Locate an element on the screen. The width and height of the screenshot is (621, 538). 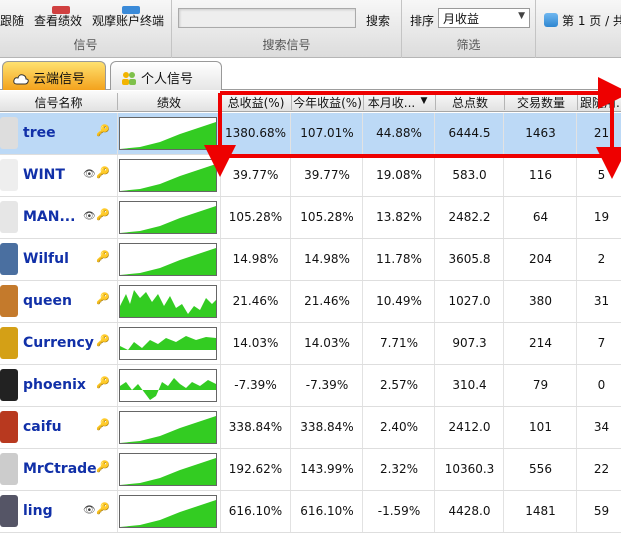
trades-cell: 79 is located at coordinates (541, 385).